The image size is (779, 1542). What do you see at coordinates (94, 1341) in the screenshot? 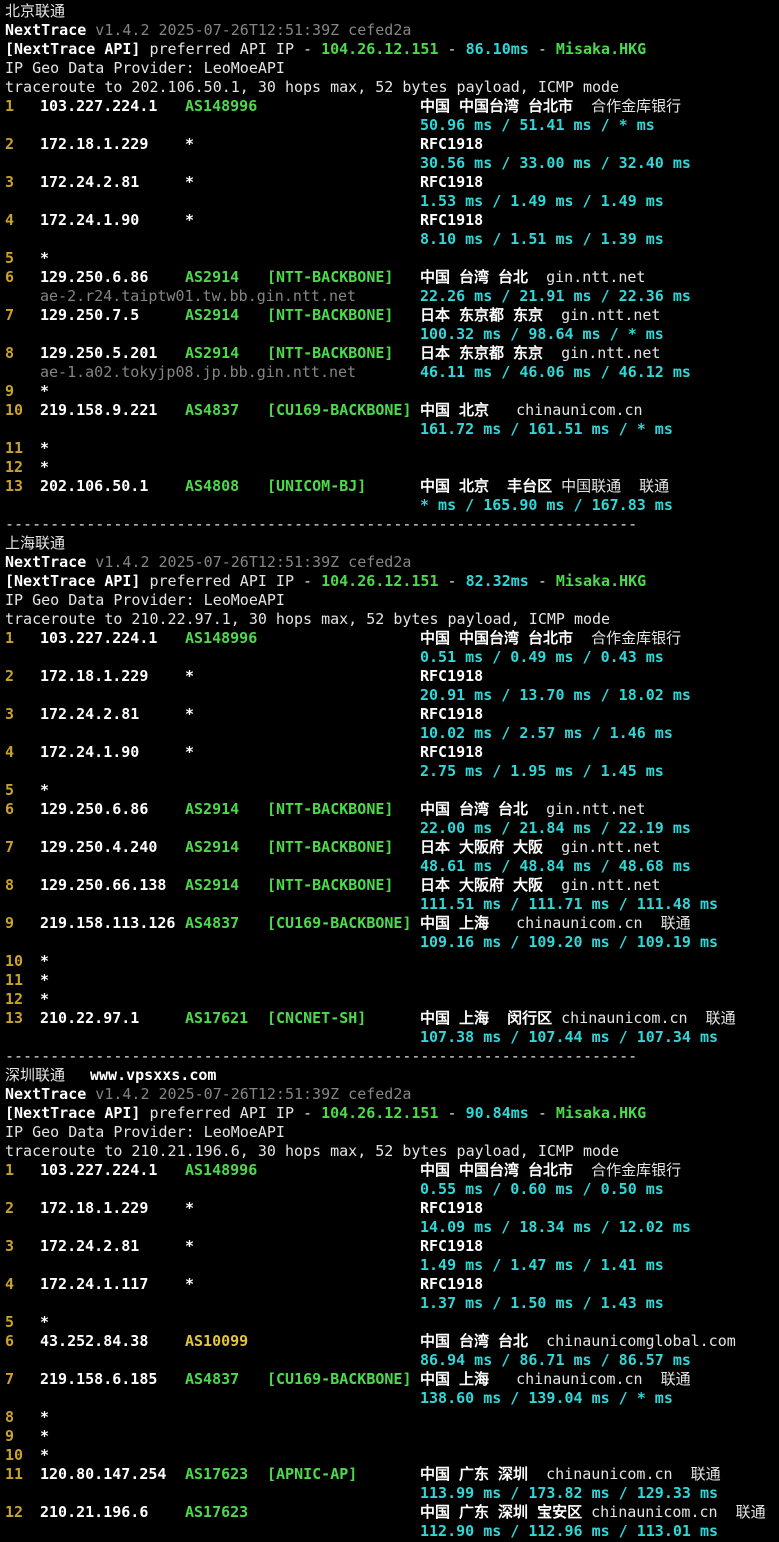
I see `hop-ip: 43.252.84.38` at bounding box center [94, 1341].